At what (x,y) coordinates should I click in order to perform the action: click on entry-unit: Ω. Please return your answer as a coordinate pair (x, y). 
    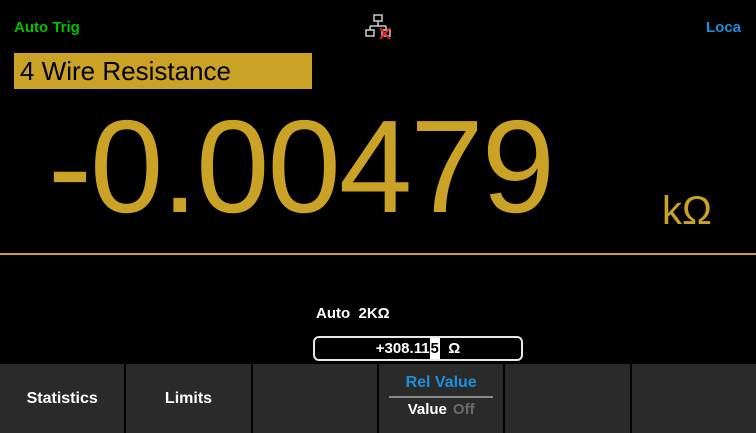
    Looking at the image, I should click on (450, 348).